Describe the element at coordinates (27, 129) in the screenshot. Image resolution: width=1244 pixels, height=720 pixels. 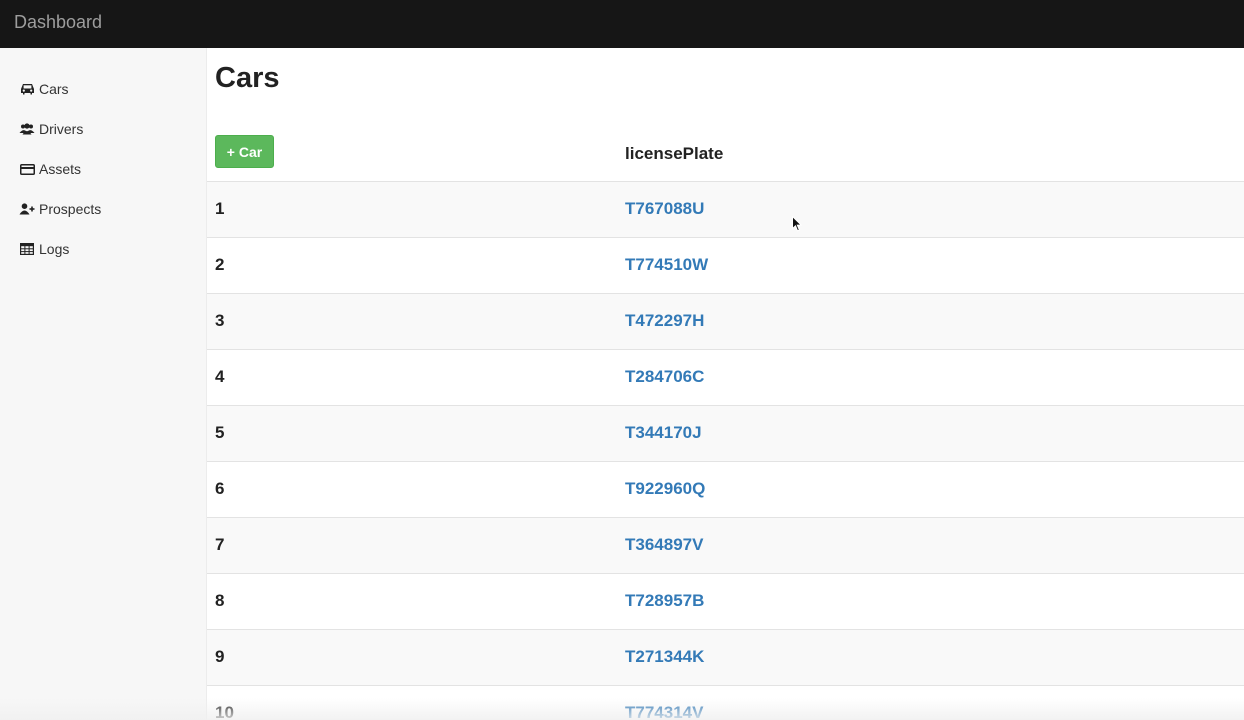
I see `users-icon` at that location.